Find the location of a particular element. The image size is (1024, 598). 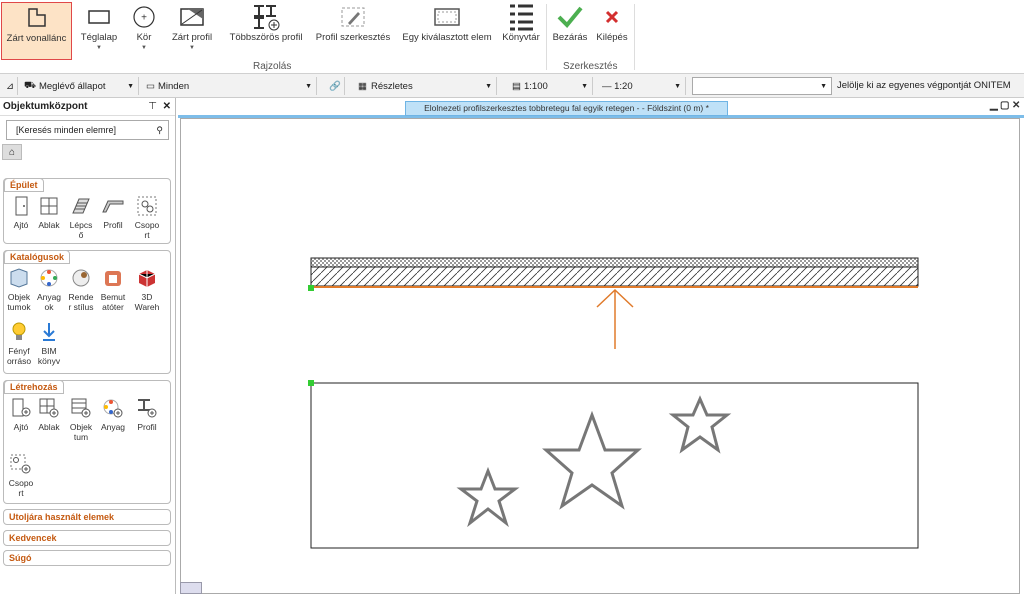

library-button: Könyvtár is located at coordinates (521, 31).